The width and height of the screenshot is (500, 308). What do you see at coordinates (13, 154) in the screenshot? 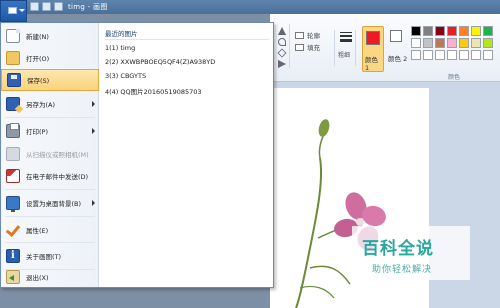
I see `scanner-icon` at bounding box center [13, 154].